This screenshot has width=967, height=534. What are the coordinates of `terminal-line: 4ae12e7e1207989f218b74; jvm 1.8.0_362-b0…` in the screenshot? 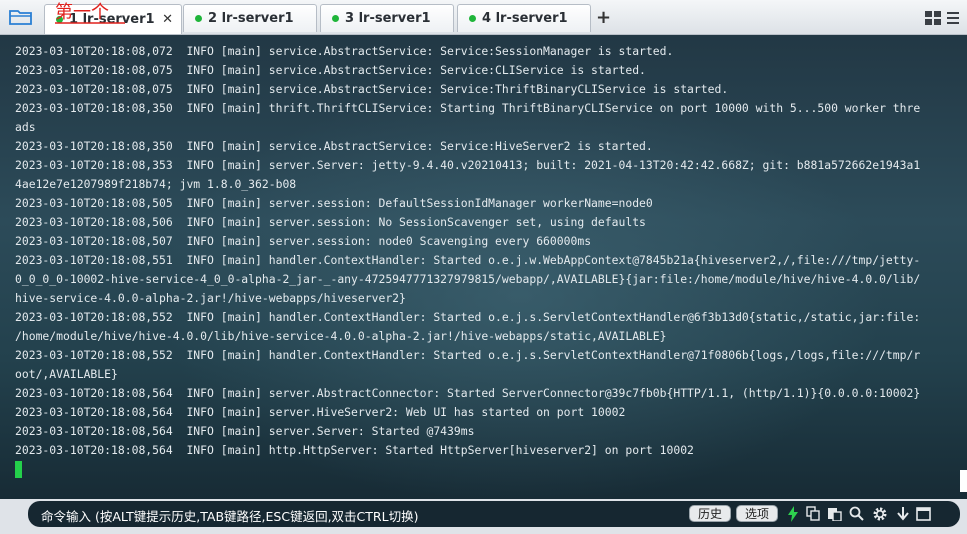 It's located at (156, 184).